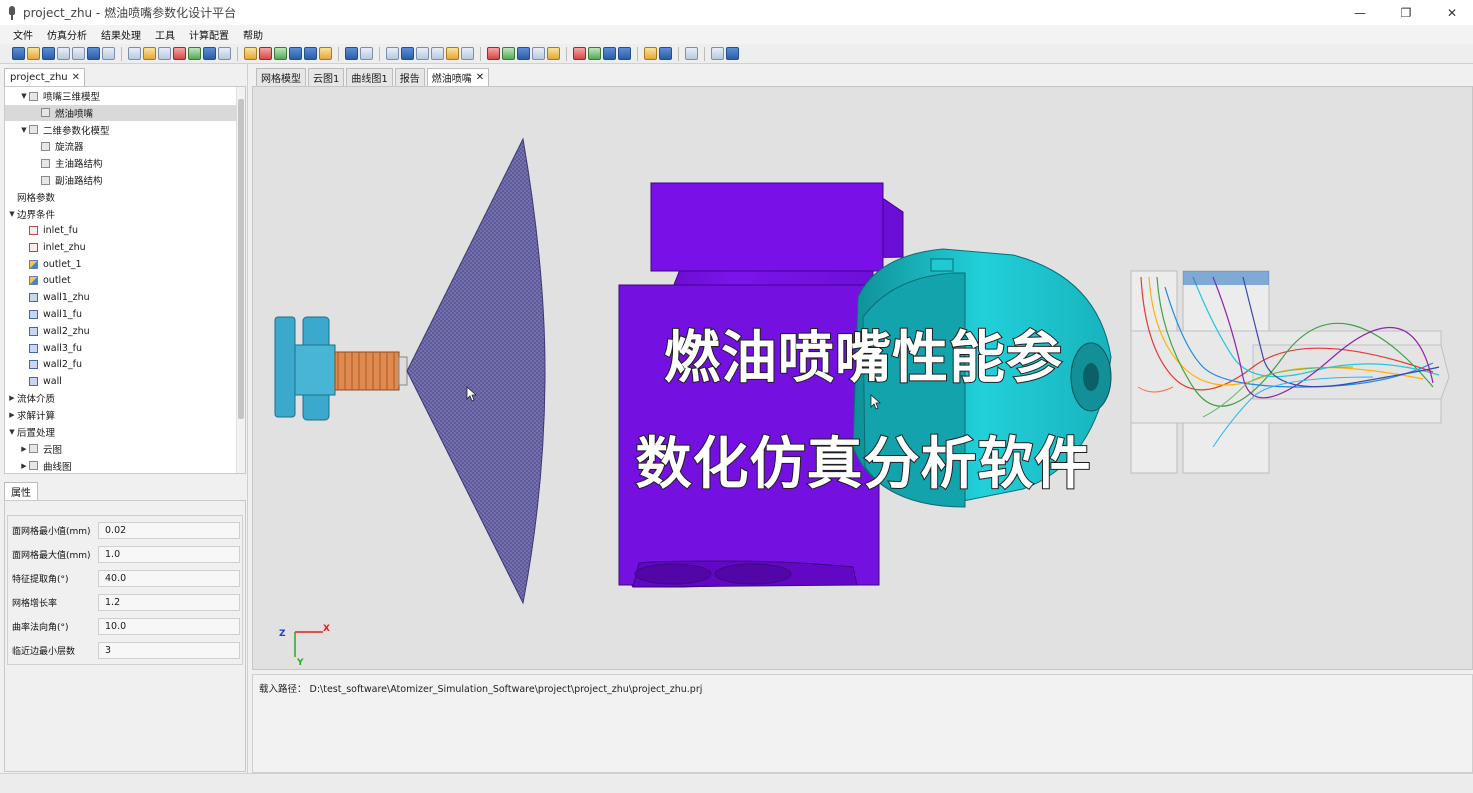  What do you see at coordinates (1406, 12) in the screenshot?
I see `restore-button: ❐` at bounding box center [1406, 12].